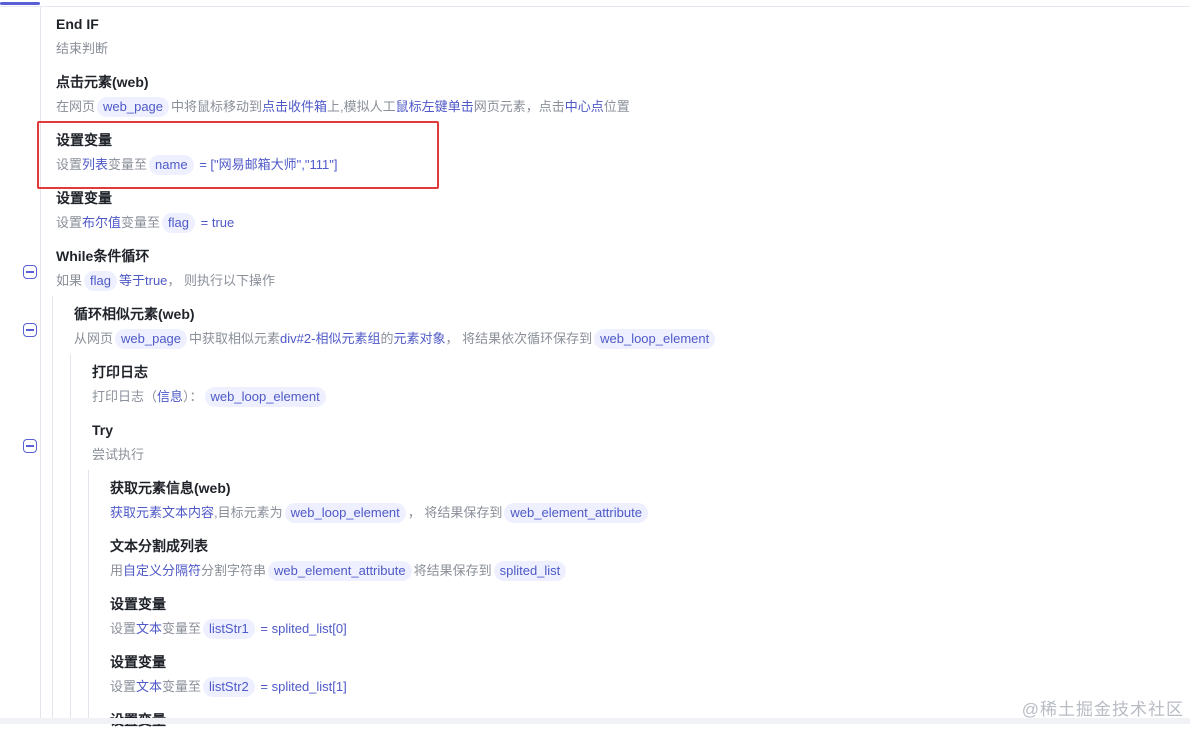 Image resolution: width=1190 pixels, height=730 pixels. Describe the element at coordinates (88, 597) in the screenshot. I see `try-nest-line` at that location.